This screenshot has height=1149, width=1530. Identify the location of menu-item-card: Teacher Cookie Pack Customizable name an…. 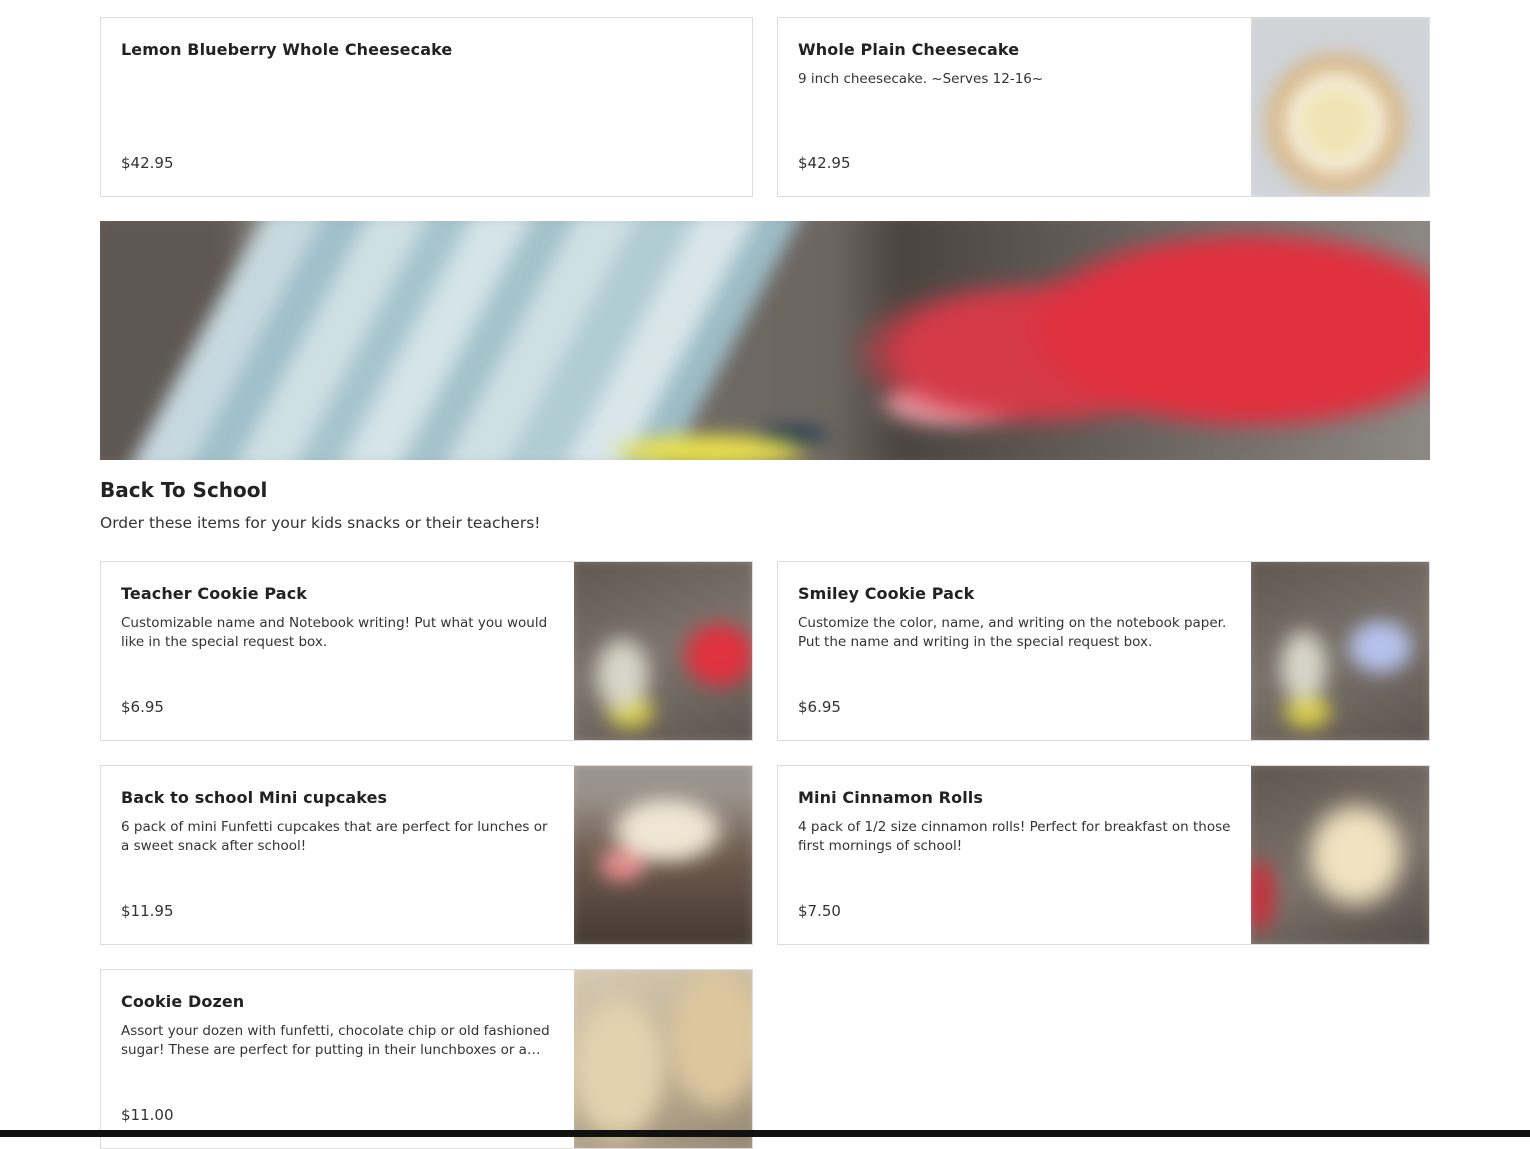
(426, 651).